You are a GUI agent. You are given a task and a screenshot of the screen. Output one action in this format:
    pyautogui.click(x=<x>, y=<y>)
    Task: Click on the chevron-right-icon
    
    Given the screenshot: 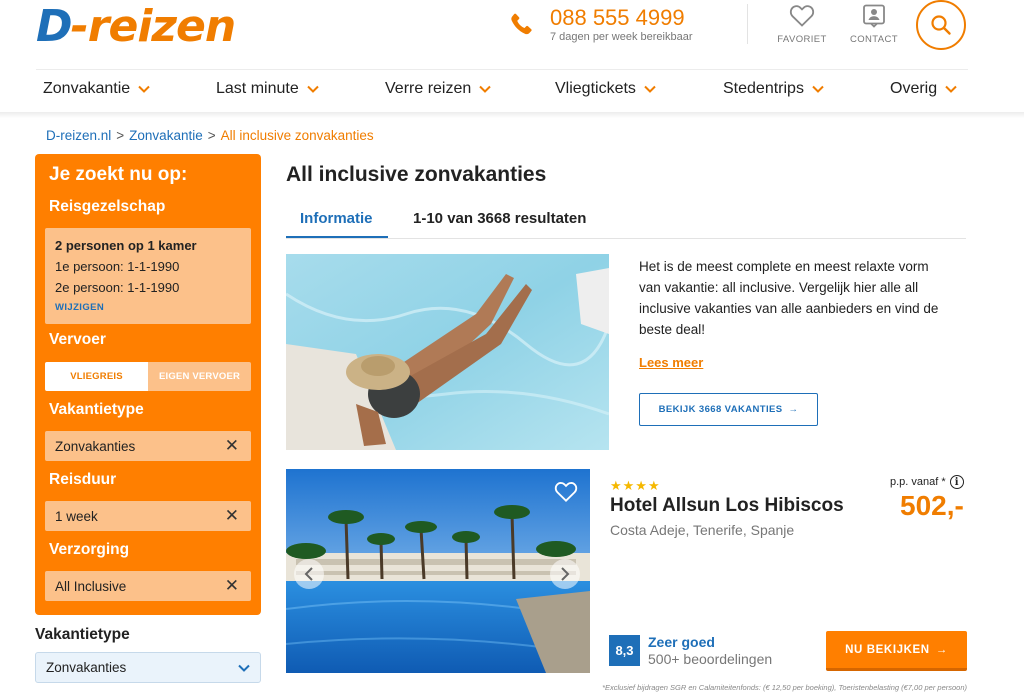 What is the action you would take?
    pyautogui.click(x=565, y=574)
    